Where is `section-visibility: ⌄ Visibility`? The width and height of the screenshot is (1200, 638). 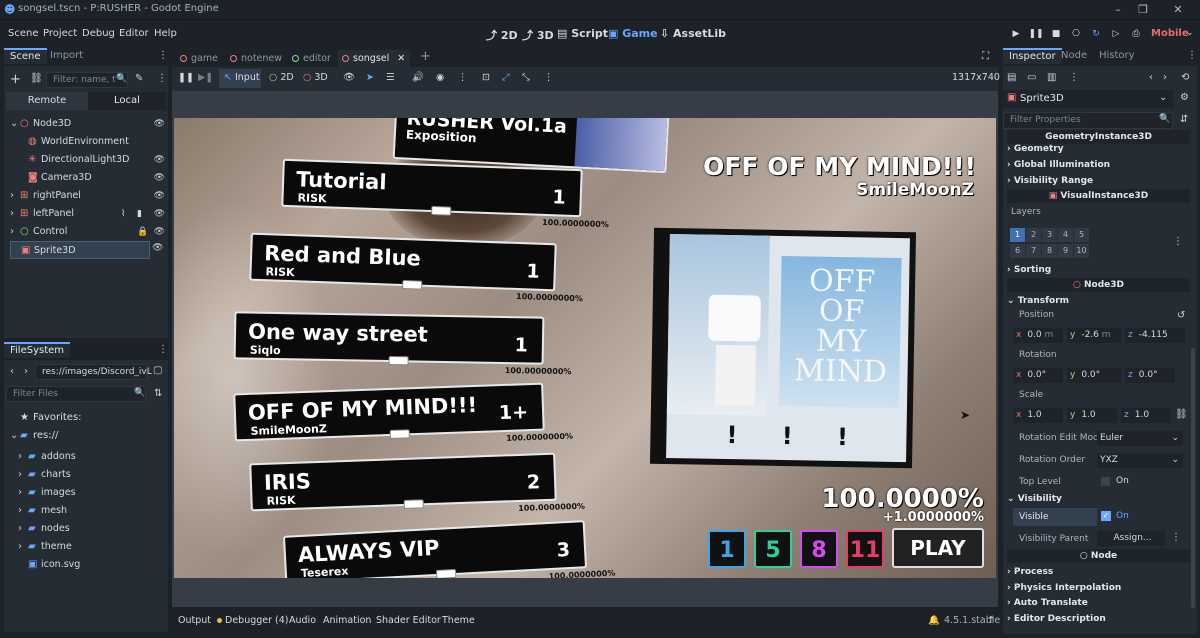 section-visibility: ⌄ Visibility is located at coordinates (1098, 499).